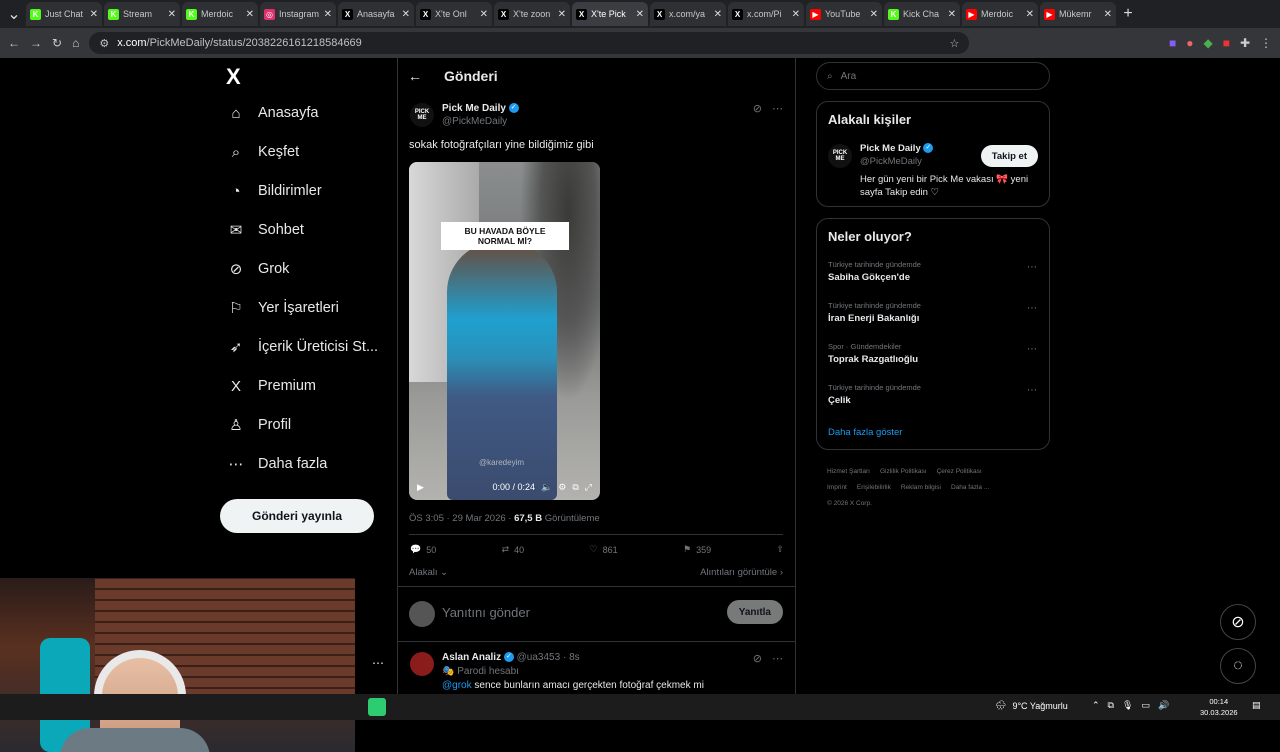 This screenshot has width=1280, height=752. I want to click on footer-link: Erişilebilirlik, so click(874, 487).